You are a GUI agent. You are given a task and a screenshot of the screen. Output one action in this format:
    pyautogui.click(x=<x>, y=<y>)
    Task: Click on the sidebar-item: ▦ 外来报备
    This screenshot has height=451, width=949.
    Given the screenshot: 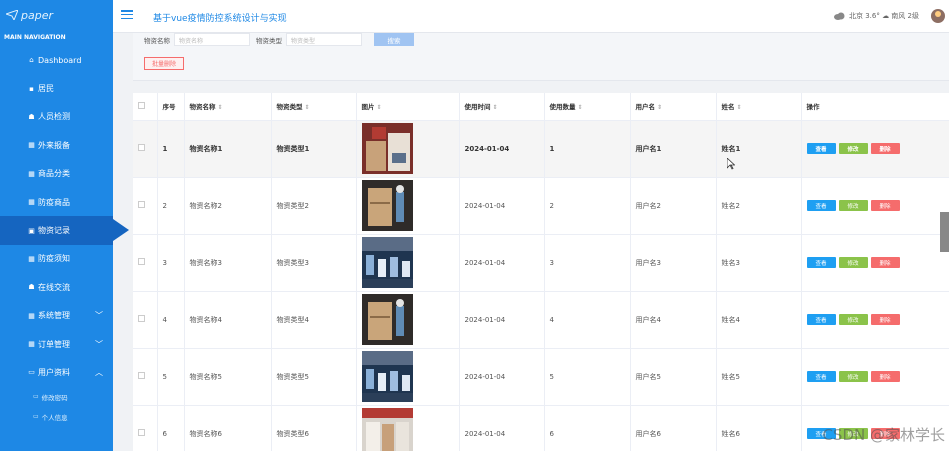 What is the action you would take?
    pyautogui.click(x=56, y=145)
    